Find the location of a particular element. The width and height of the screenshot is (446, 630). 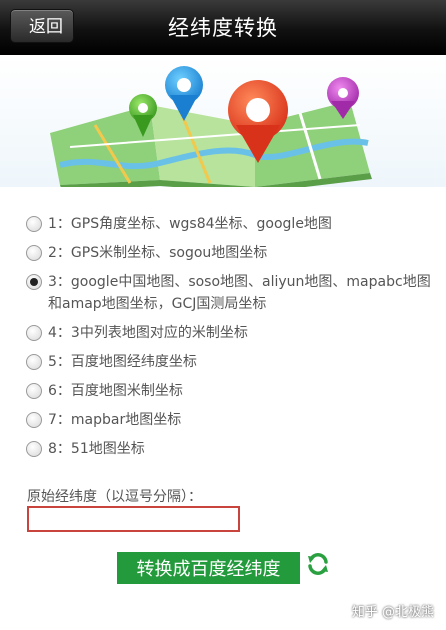

option-2: 2：GPS米制坐标、sogou地图坐标 is located at coordinates (232, 253).